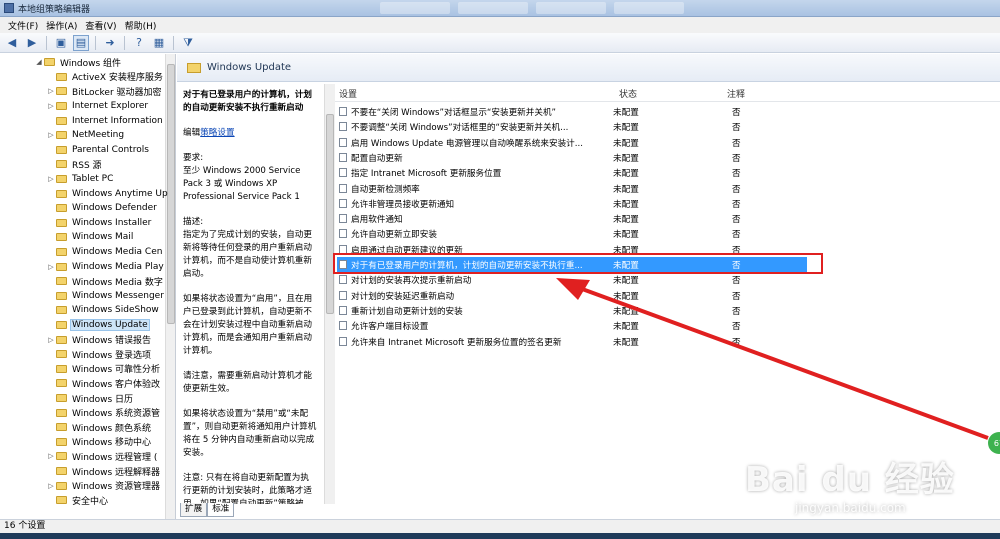 The width and height of the screenshot is (1000, 539). What do you see at coordinates (667, 111) in the screenshot?
I see `setting-row: 不要在“关闭 Windows”对话框显示“安装更新并关机” 未配置 否` at bounding box center [667, 111].